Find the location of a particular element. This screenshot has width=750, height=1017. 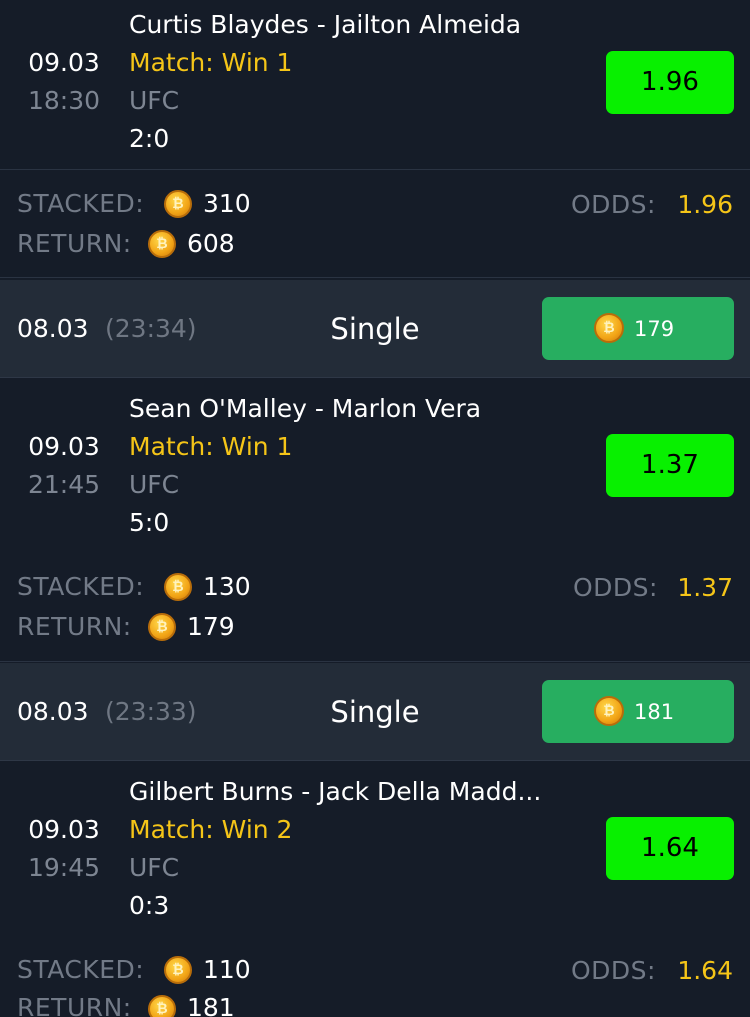

odds-button: 1.96 is located at coordinates (670, 82).